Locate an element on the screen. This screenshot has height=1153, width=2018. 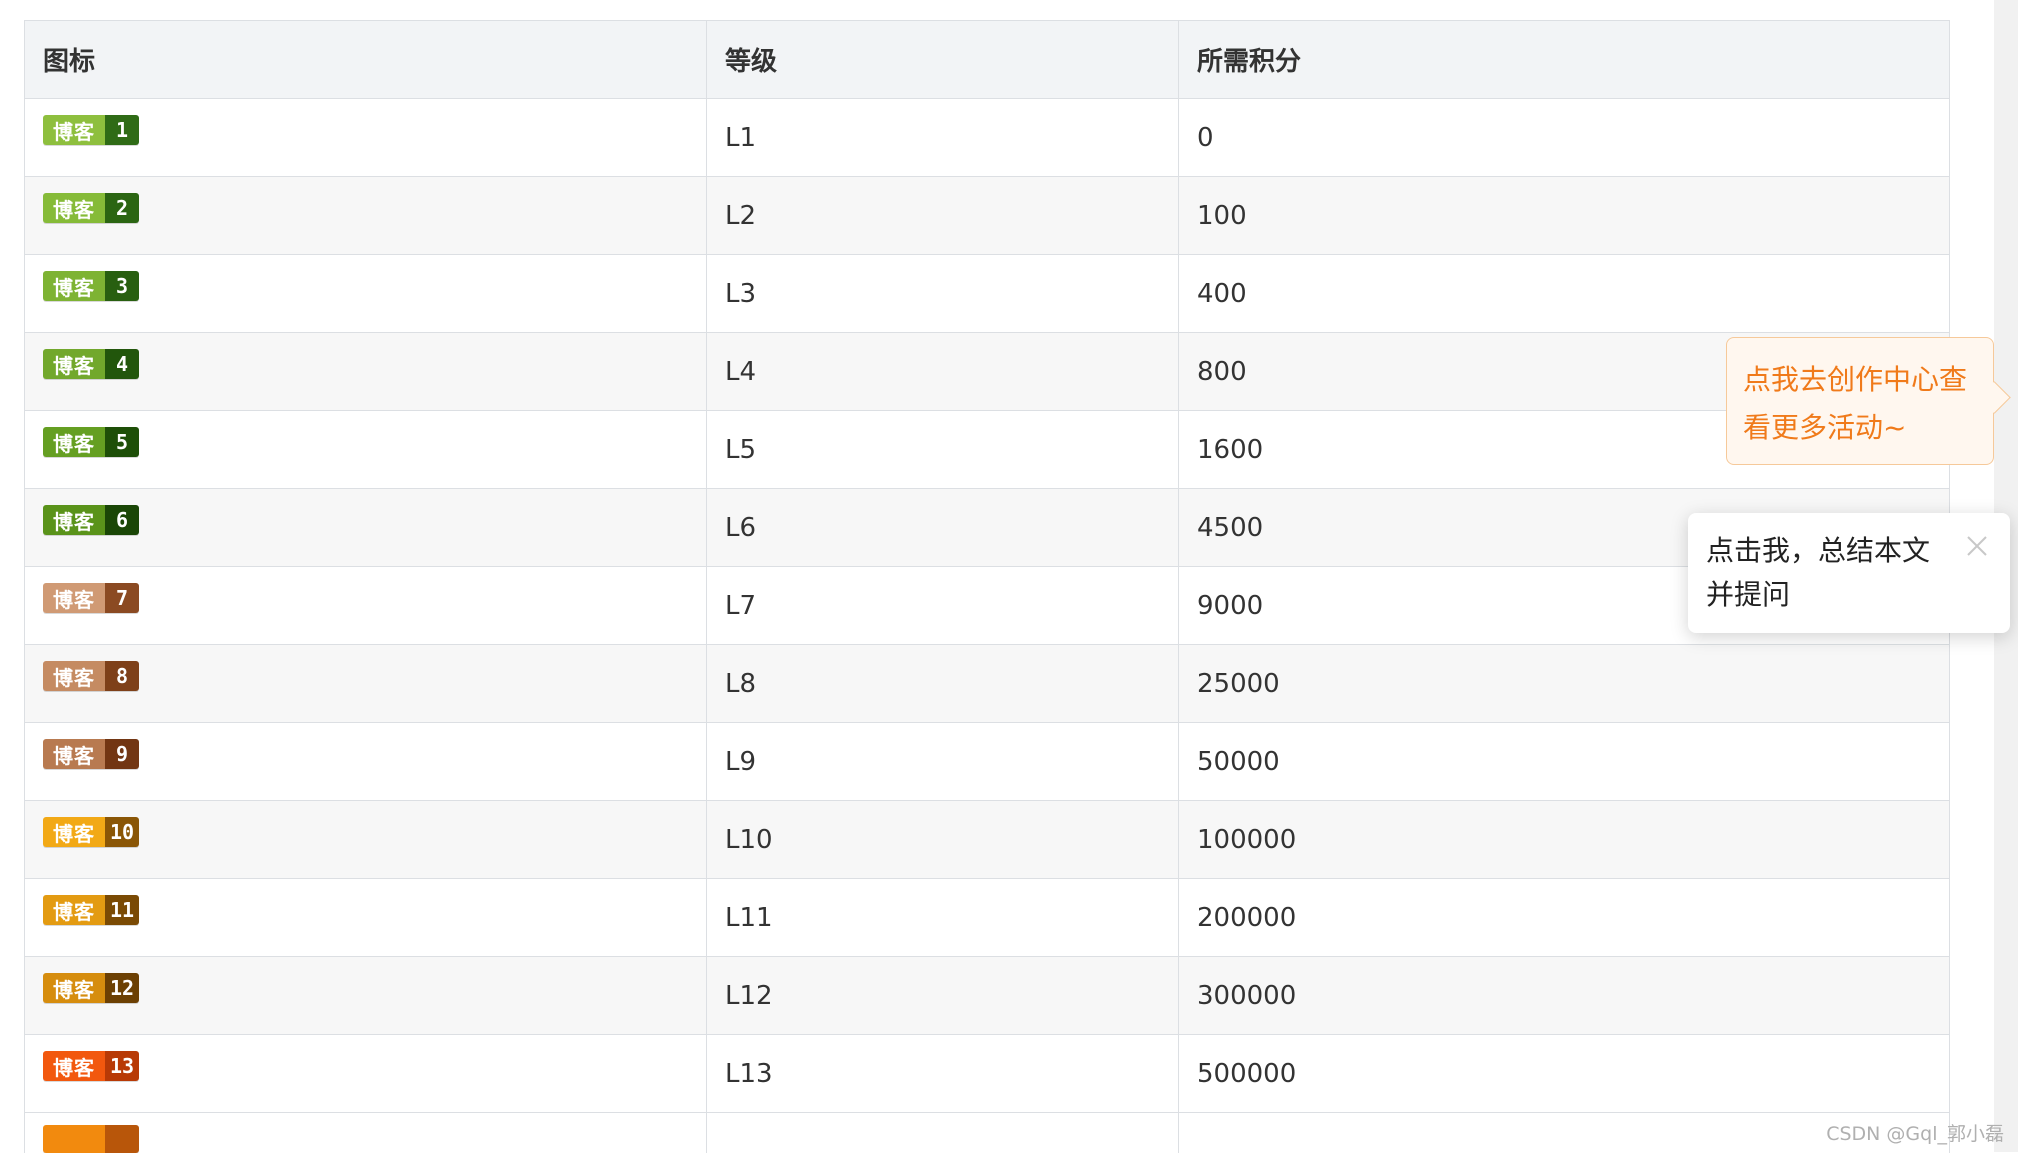
level-badge: 博客 10 is located at coordinates (91, 832).